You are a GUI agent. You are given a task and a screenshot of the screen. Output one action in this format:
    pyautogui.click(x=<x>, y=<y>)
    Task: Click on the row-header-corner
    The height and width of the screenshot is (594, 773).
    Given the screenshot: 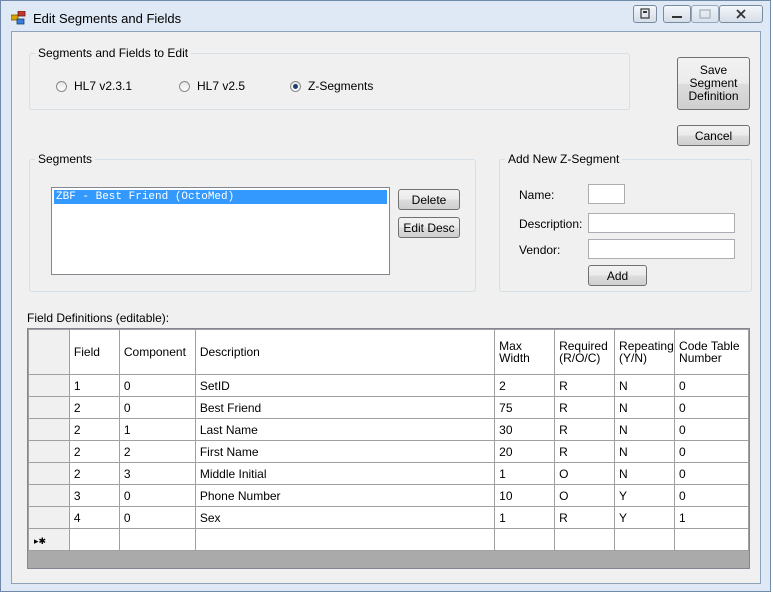 What is the action you would take?
    pyautogui.click(x=49, y=352)
    